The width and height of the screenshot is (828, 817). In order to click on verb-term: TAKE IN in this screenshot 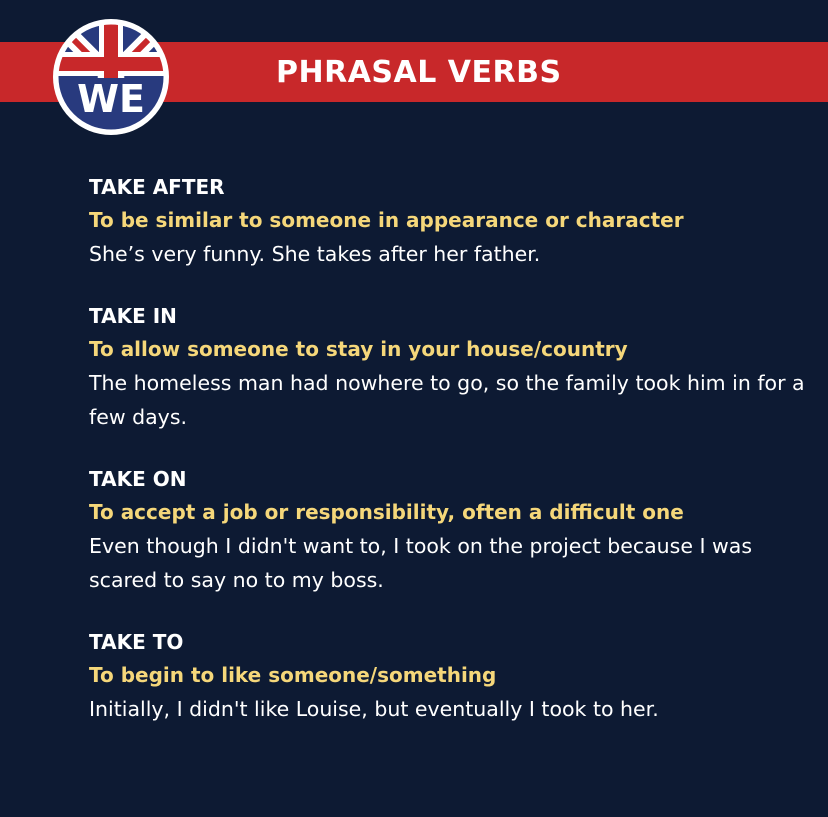, I will do `click(133, 316)`.